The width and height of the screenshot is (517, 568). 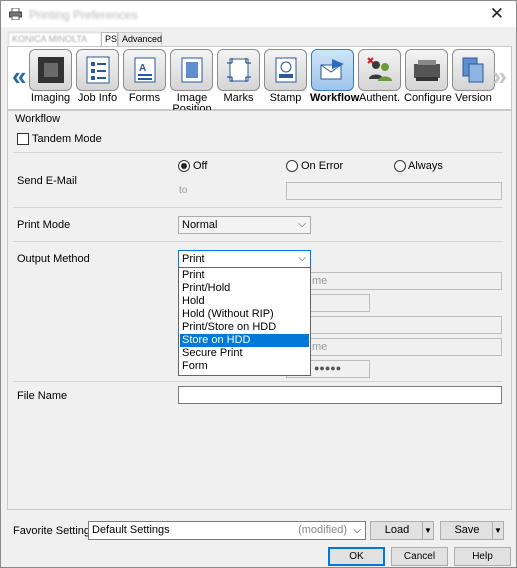 I want to click on workflow-icon, so click(x=332, y=69).